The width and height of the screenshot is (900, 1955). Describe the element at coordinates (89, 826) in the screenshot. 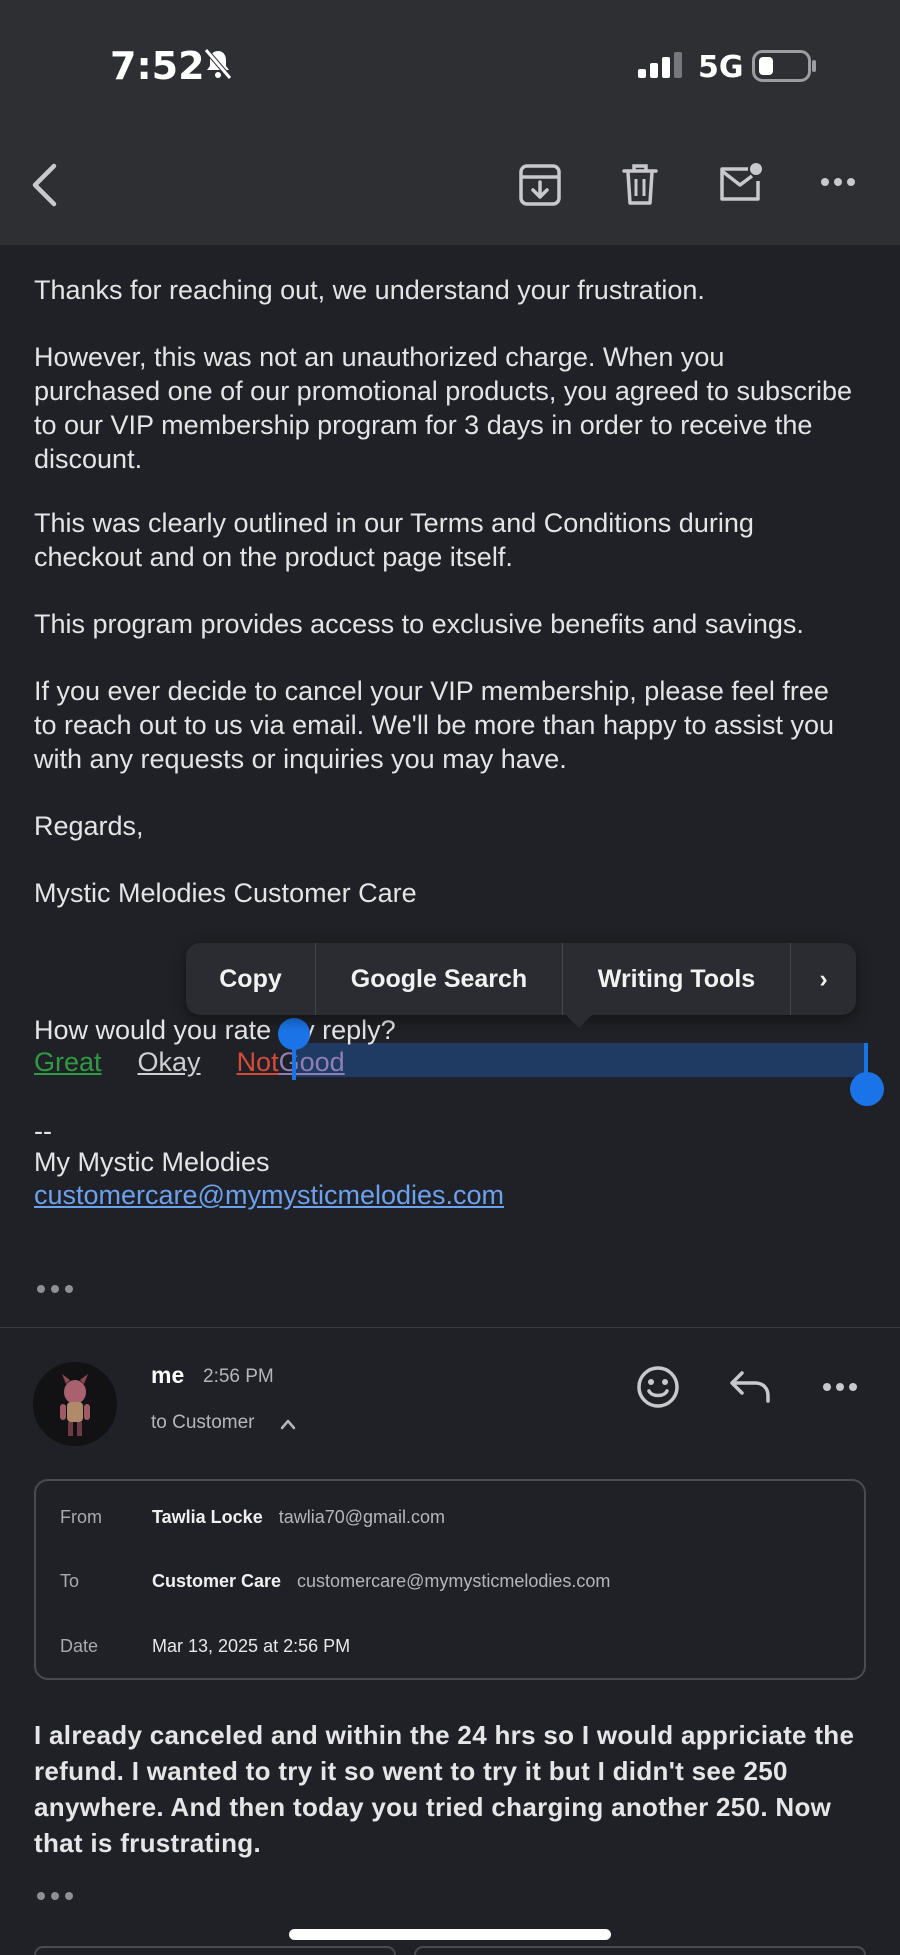

I see `email-paragraph: Regards,` at that location.